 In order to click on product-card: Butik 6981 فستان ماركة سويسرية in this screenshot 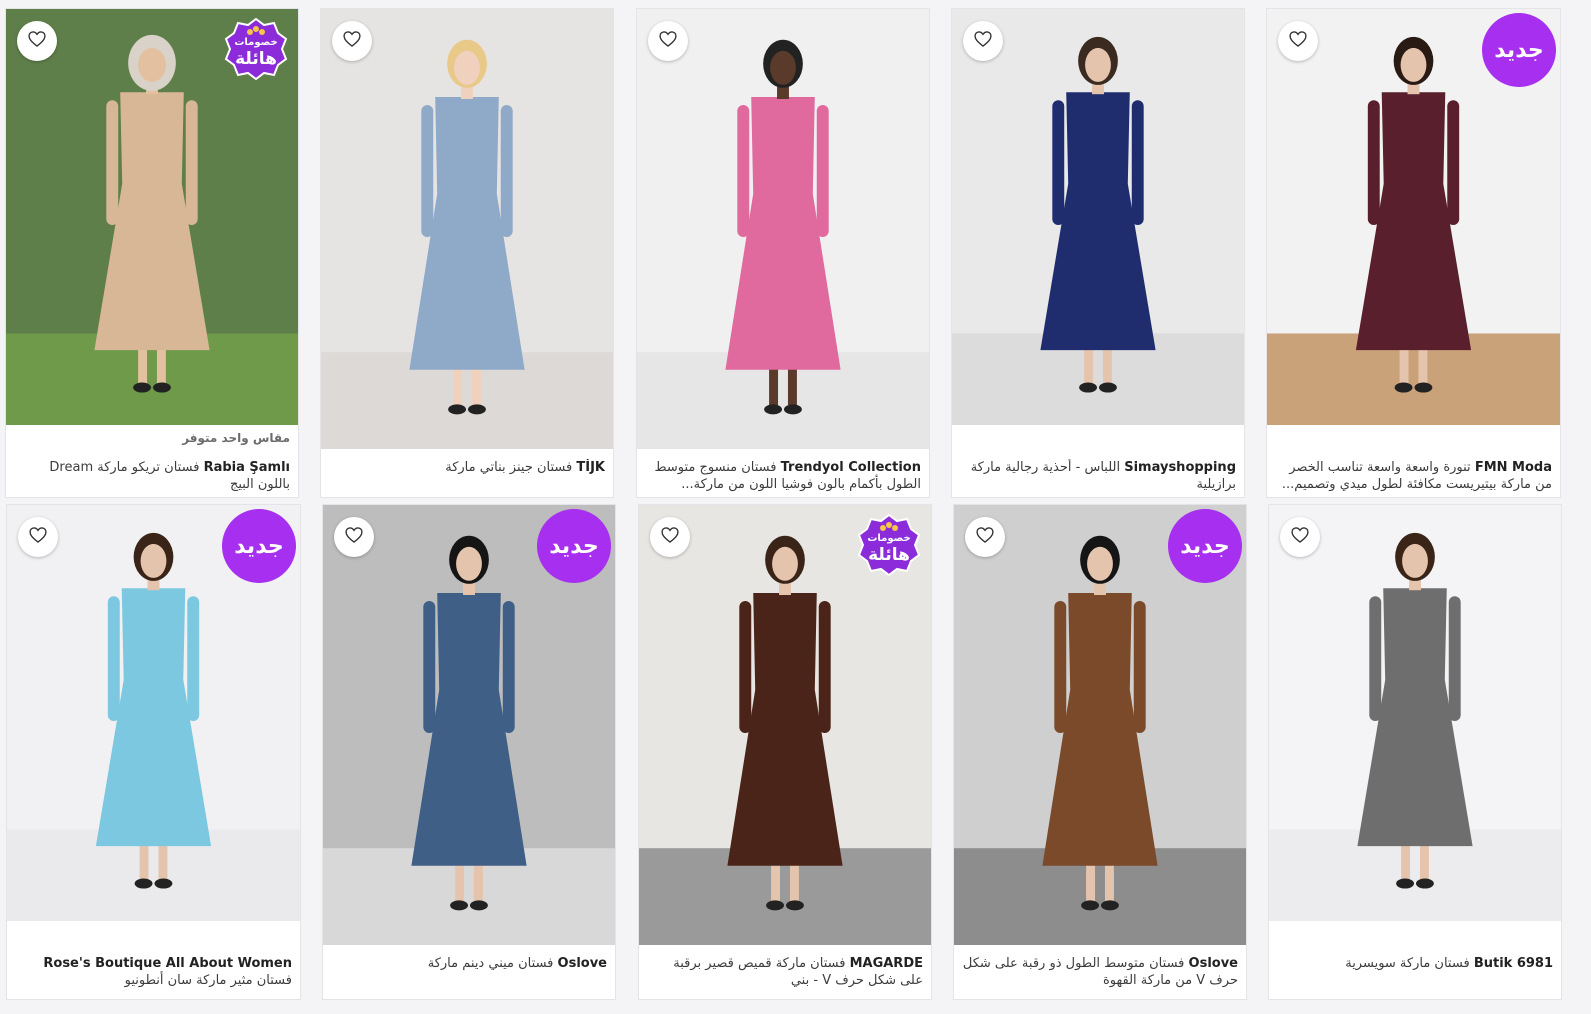, I will do `click(1415, 752)`.